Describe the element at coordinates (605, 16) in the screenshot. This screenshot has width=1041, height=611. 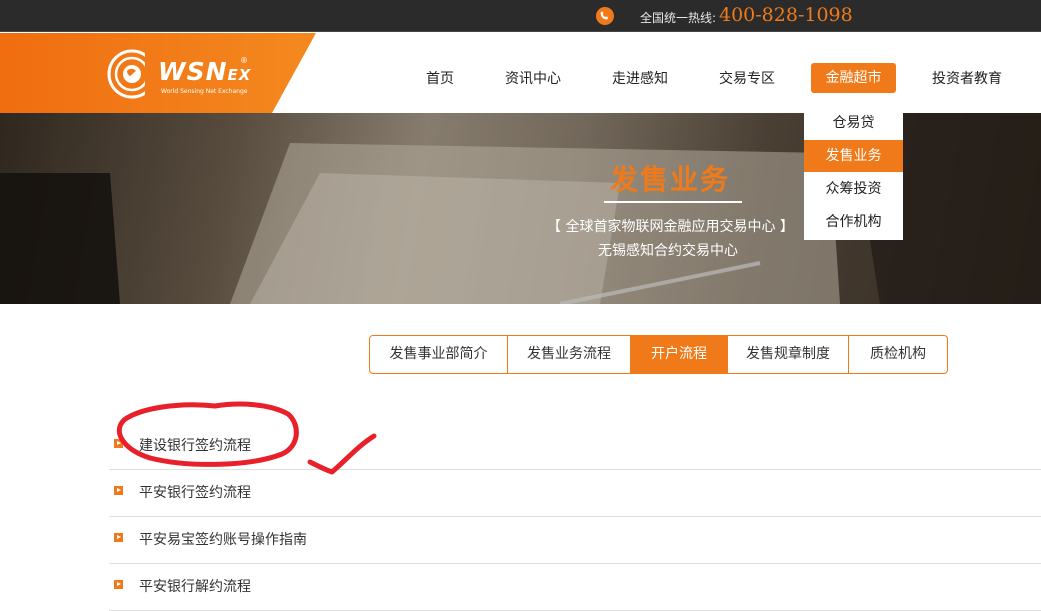
I see `phone-icon` at that location.